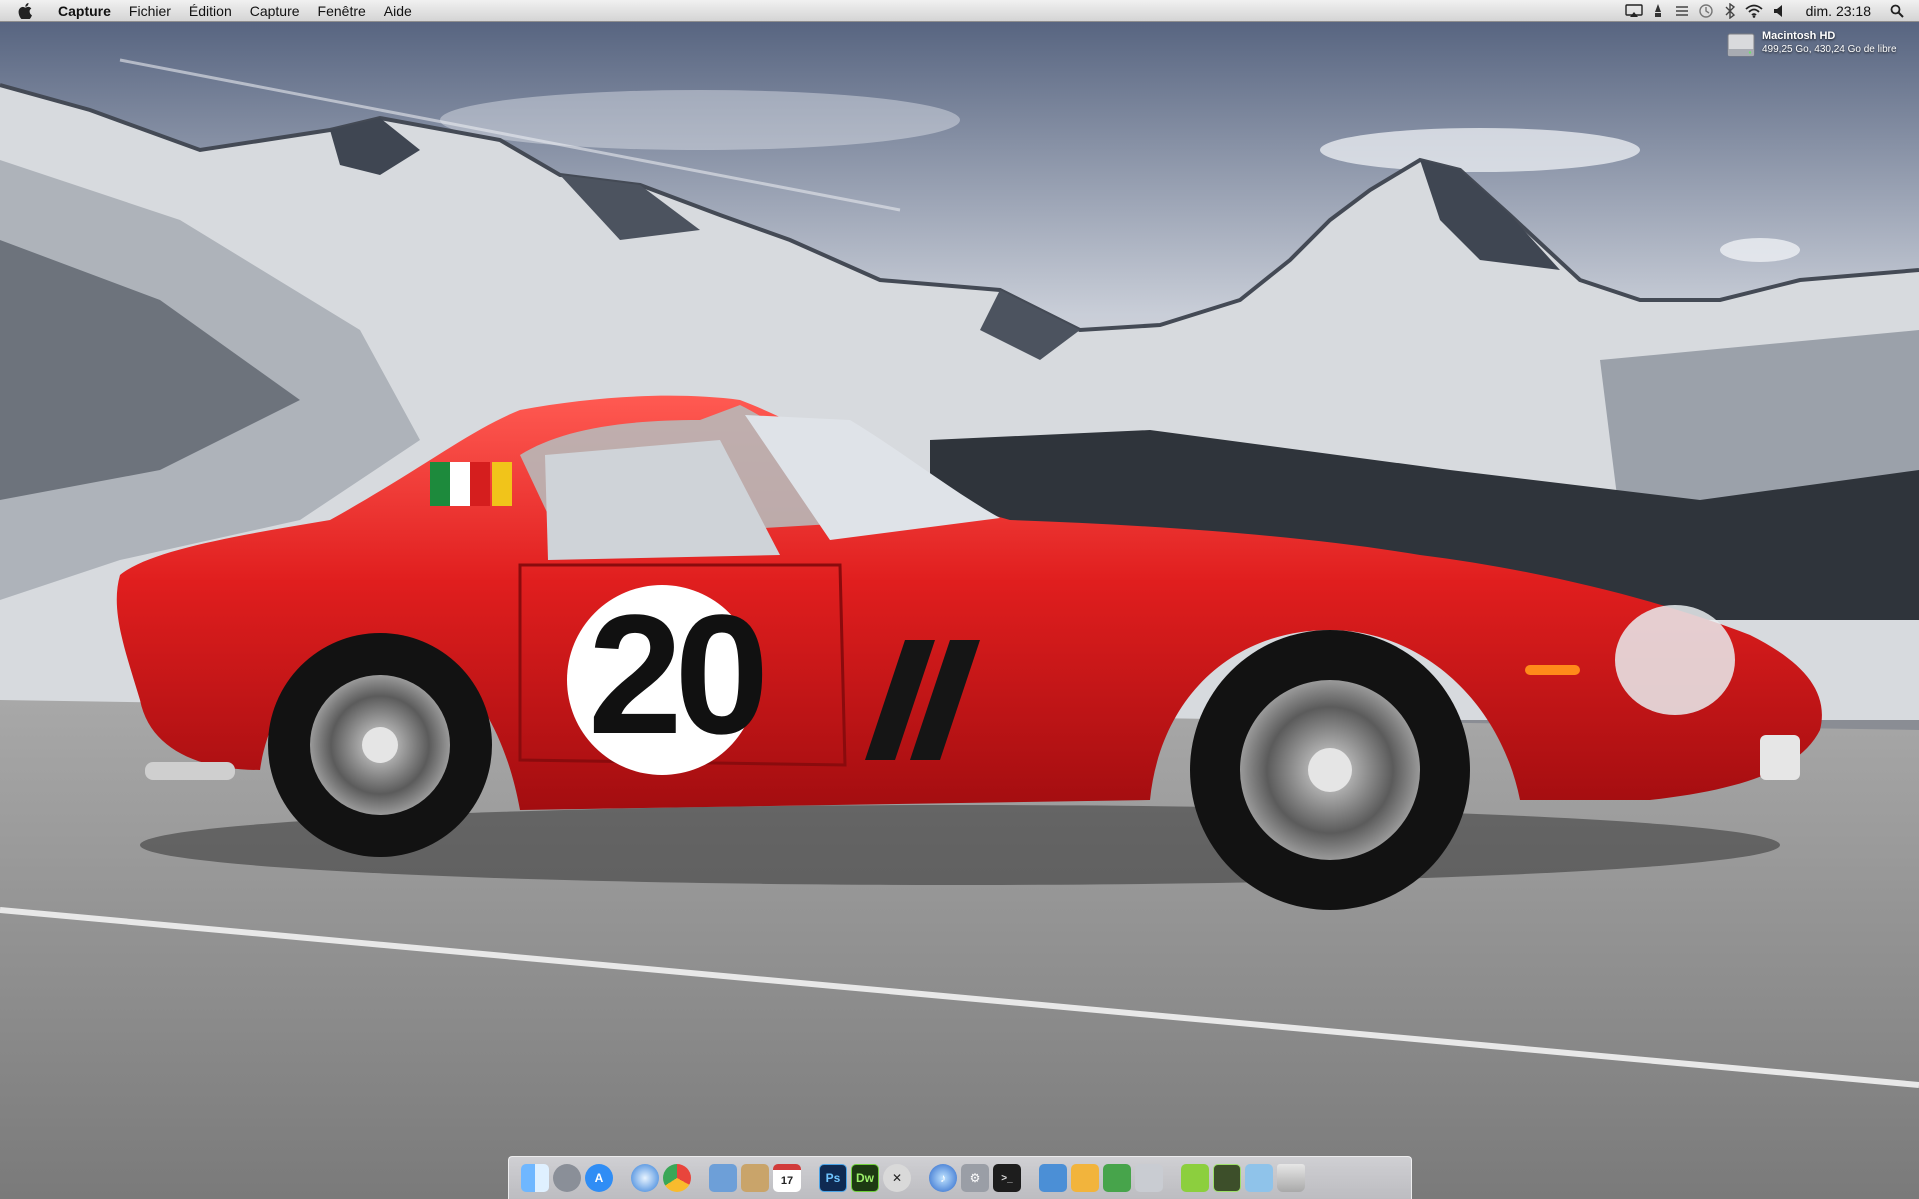 This screenshot has height=1199, width=1919. Describe the element at coordinates (975, 1178) in the screenshot. I see `system-preferences-icon: ⚙` at that location.